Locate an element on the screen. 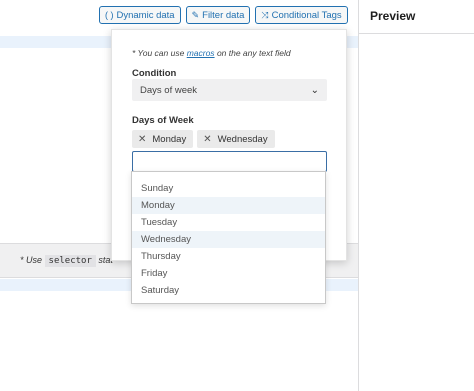  filter-data-label: Filter data is located at coordinates (223, 15).